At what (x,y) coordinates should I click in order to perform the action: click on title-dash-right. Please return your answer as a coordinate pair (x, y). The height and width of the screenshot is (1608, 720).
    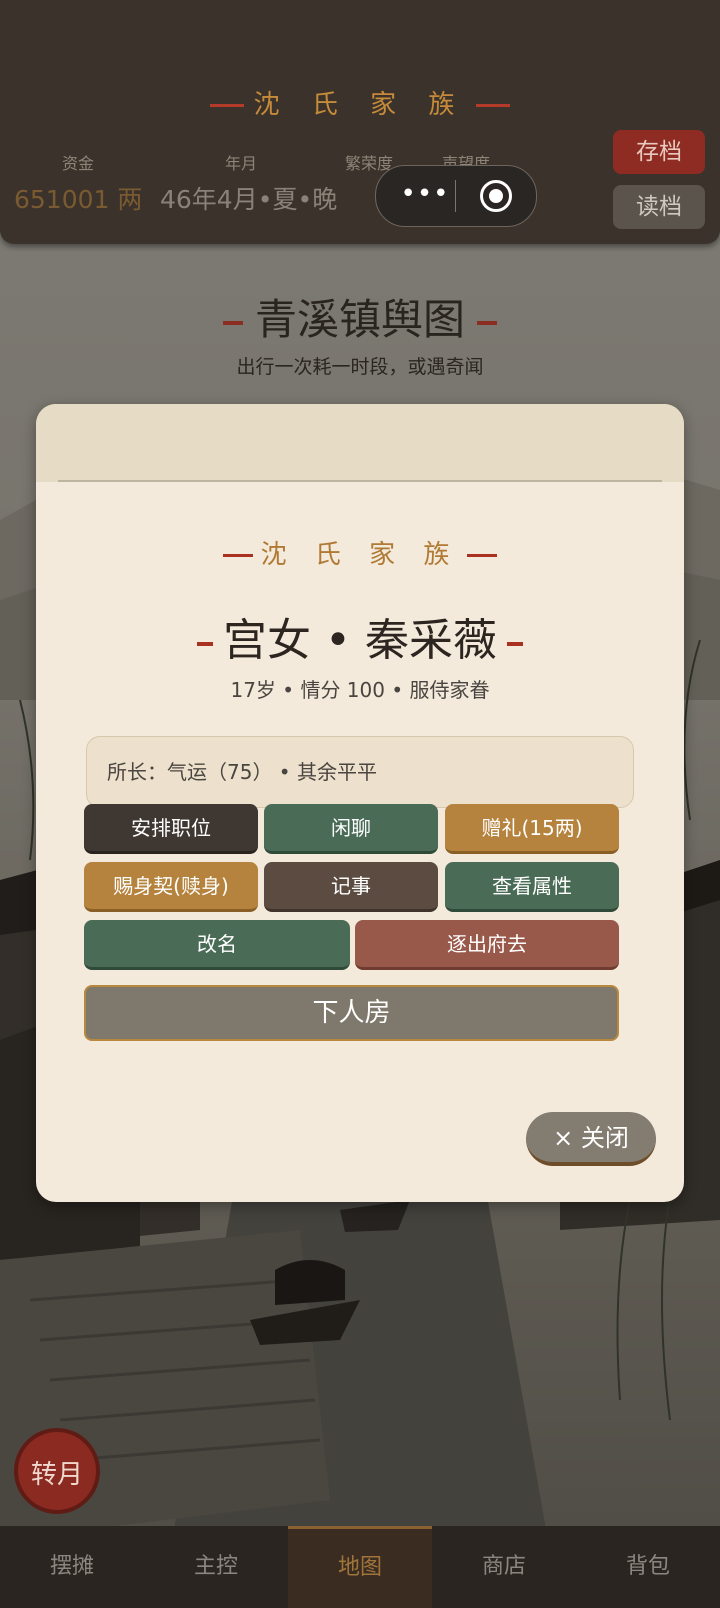
    Looking at the image, I should click on (493, 105).